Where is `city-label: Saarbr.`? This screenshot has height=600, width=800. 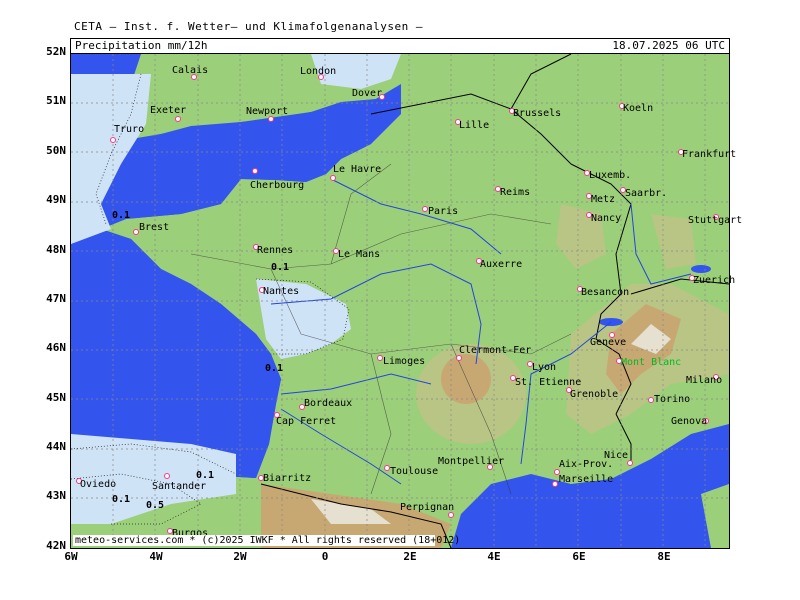 city-label: Saarbr. is located at coordinates (646, 193).